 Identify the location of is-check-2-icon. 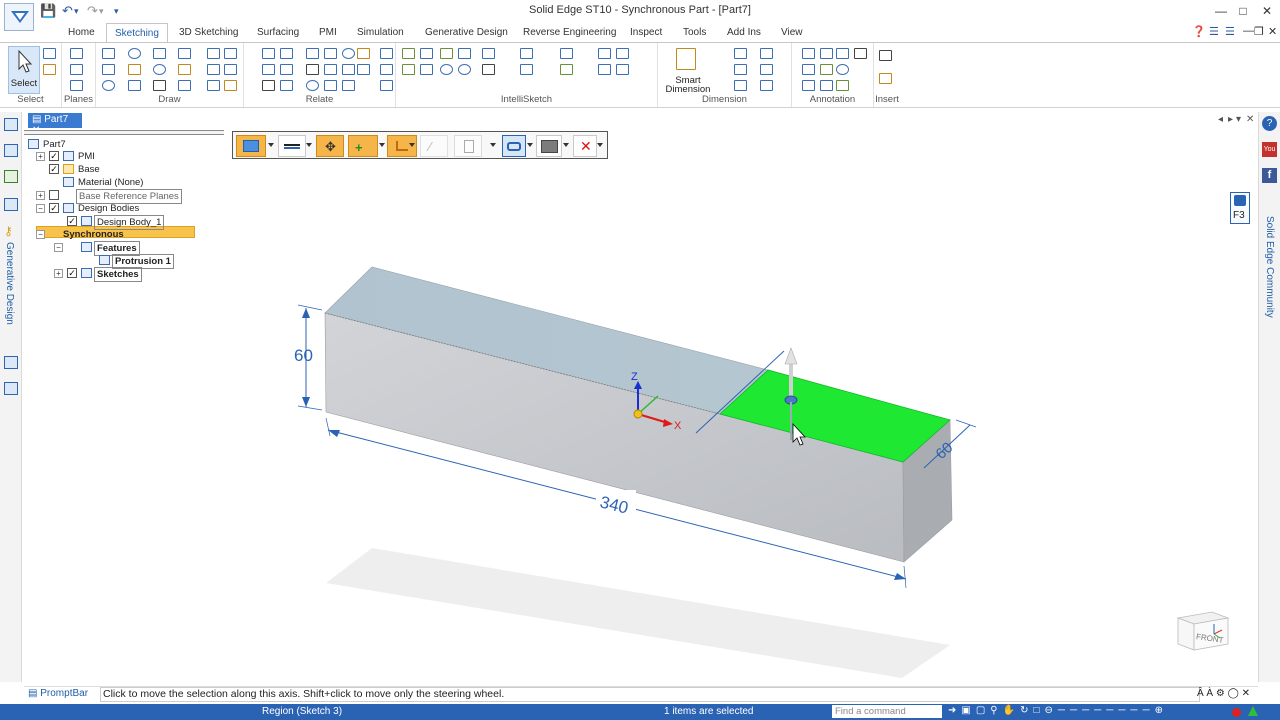
(446, 53).